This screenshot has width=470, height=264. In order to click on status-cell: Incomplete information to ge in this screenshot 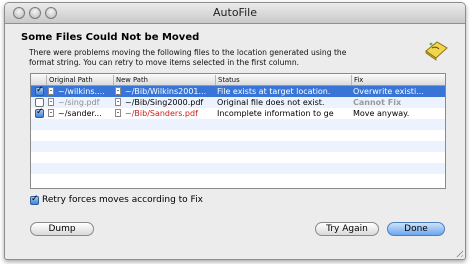, I will do `click(275, 113)`.